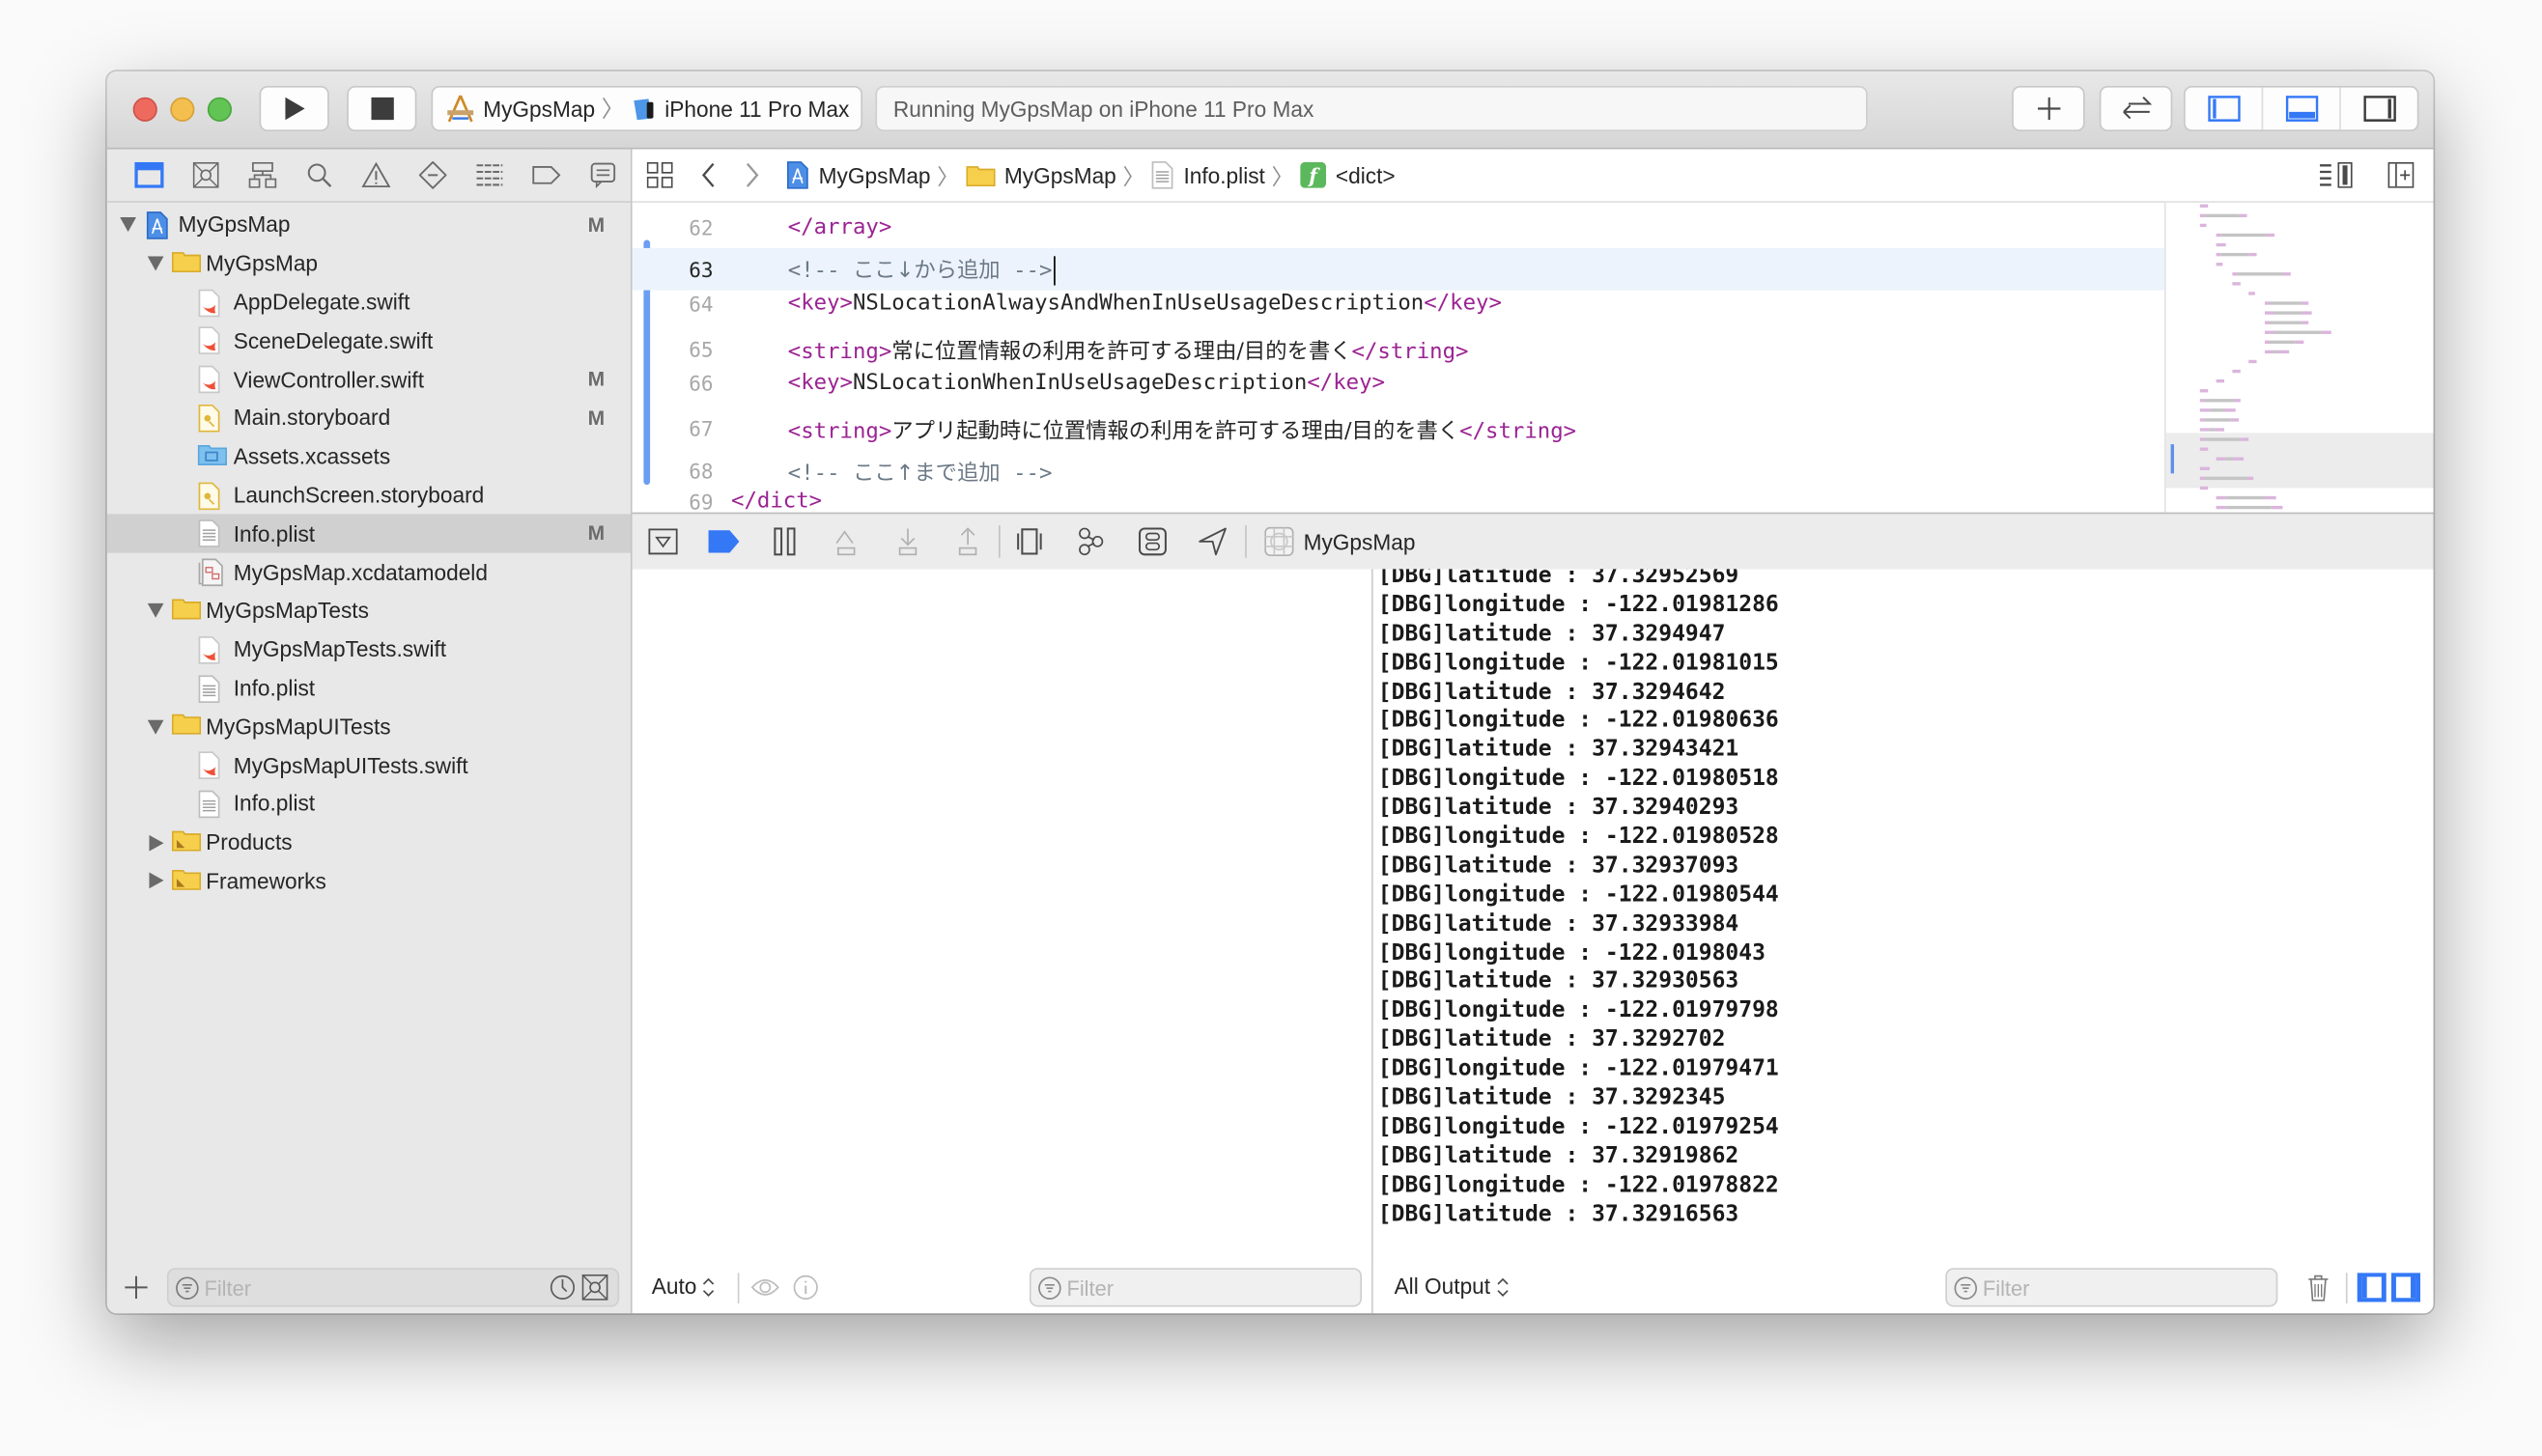  What do you see at coordinates (2048, 109) in the screenshot?
I see `library-button` at bounding box center [2048, 109].